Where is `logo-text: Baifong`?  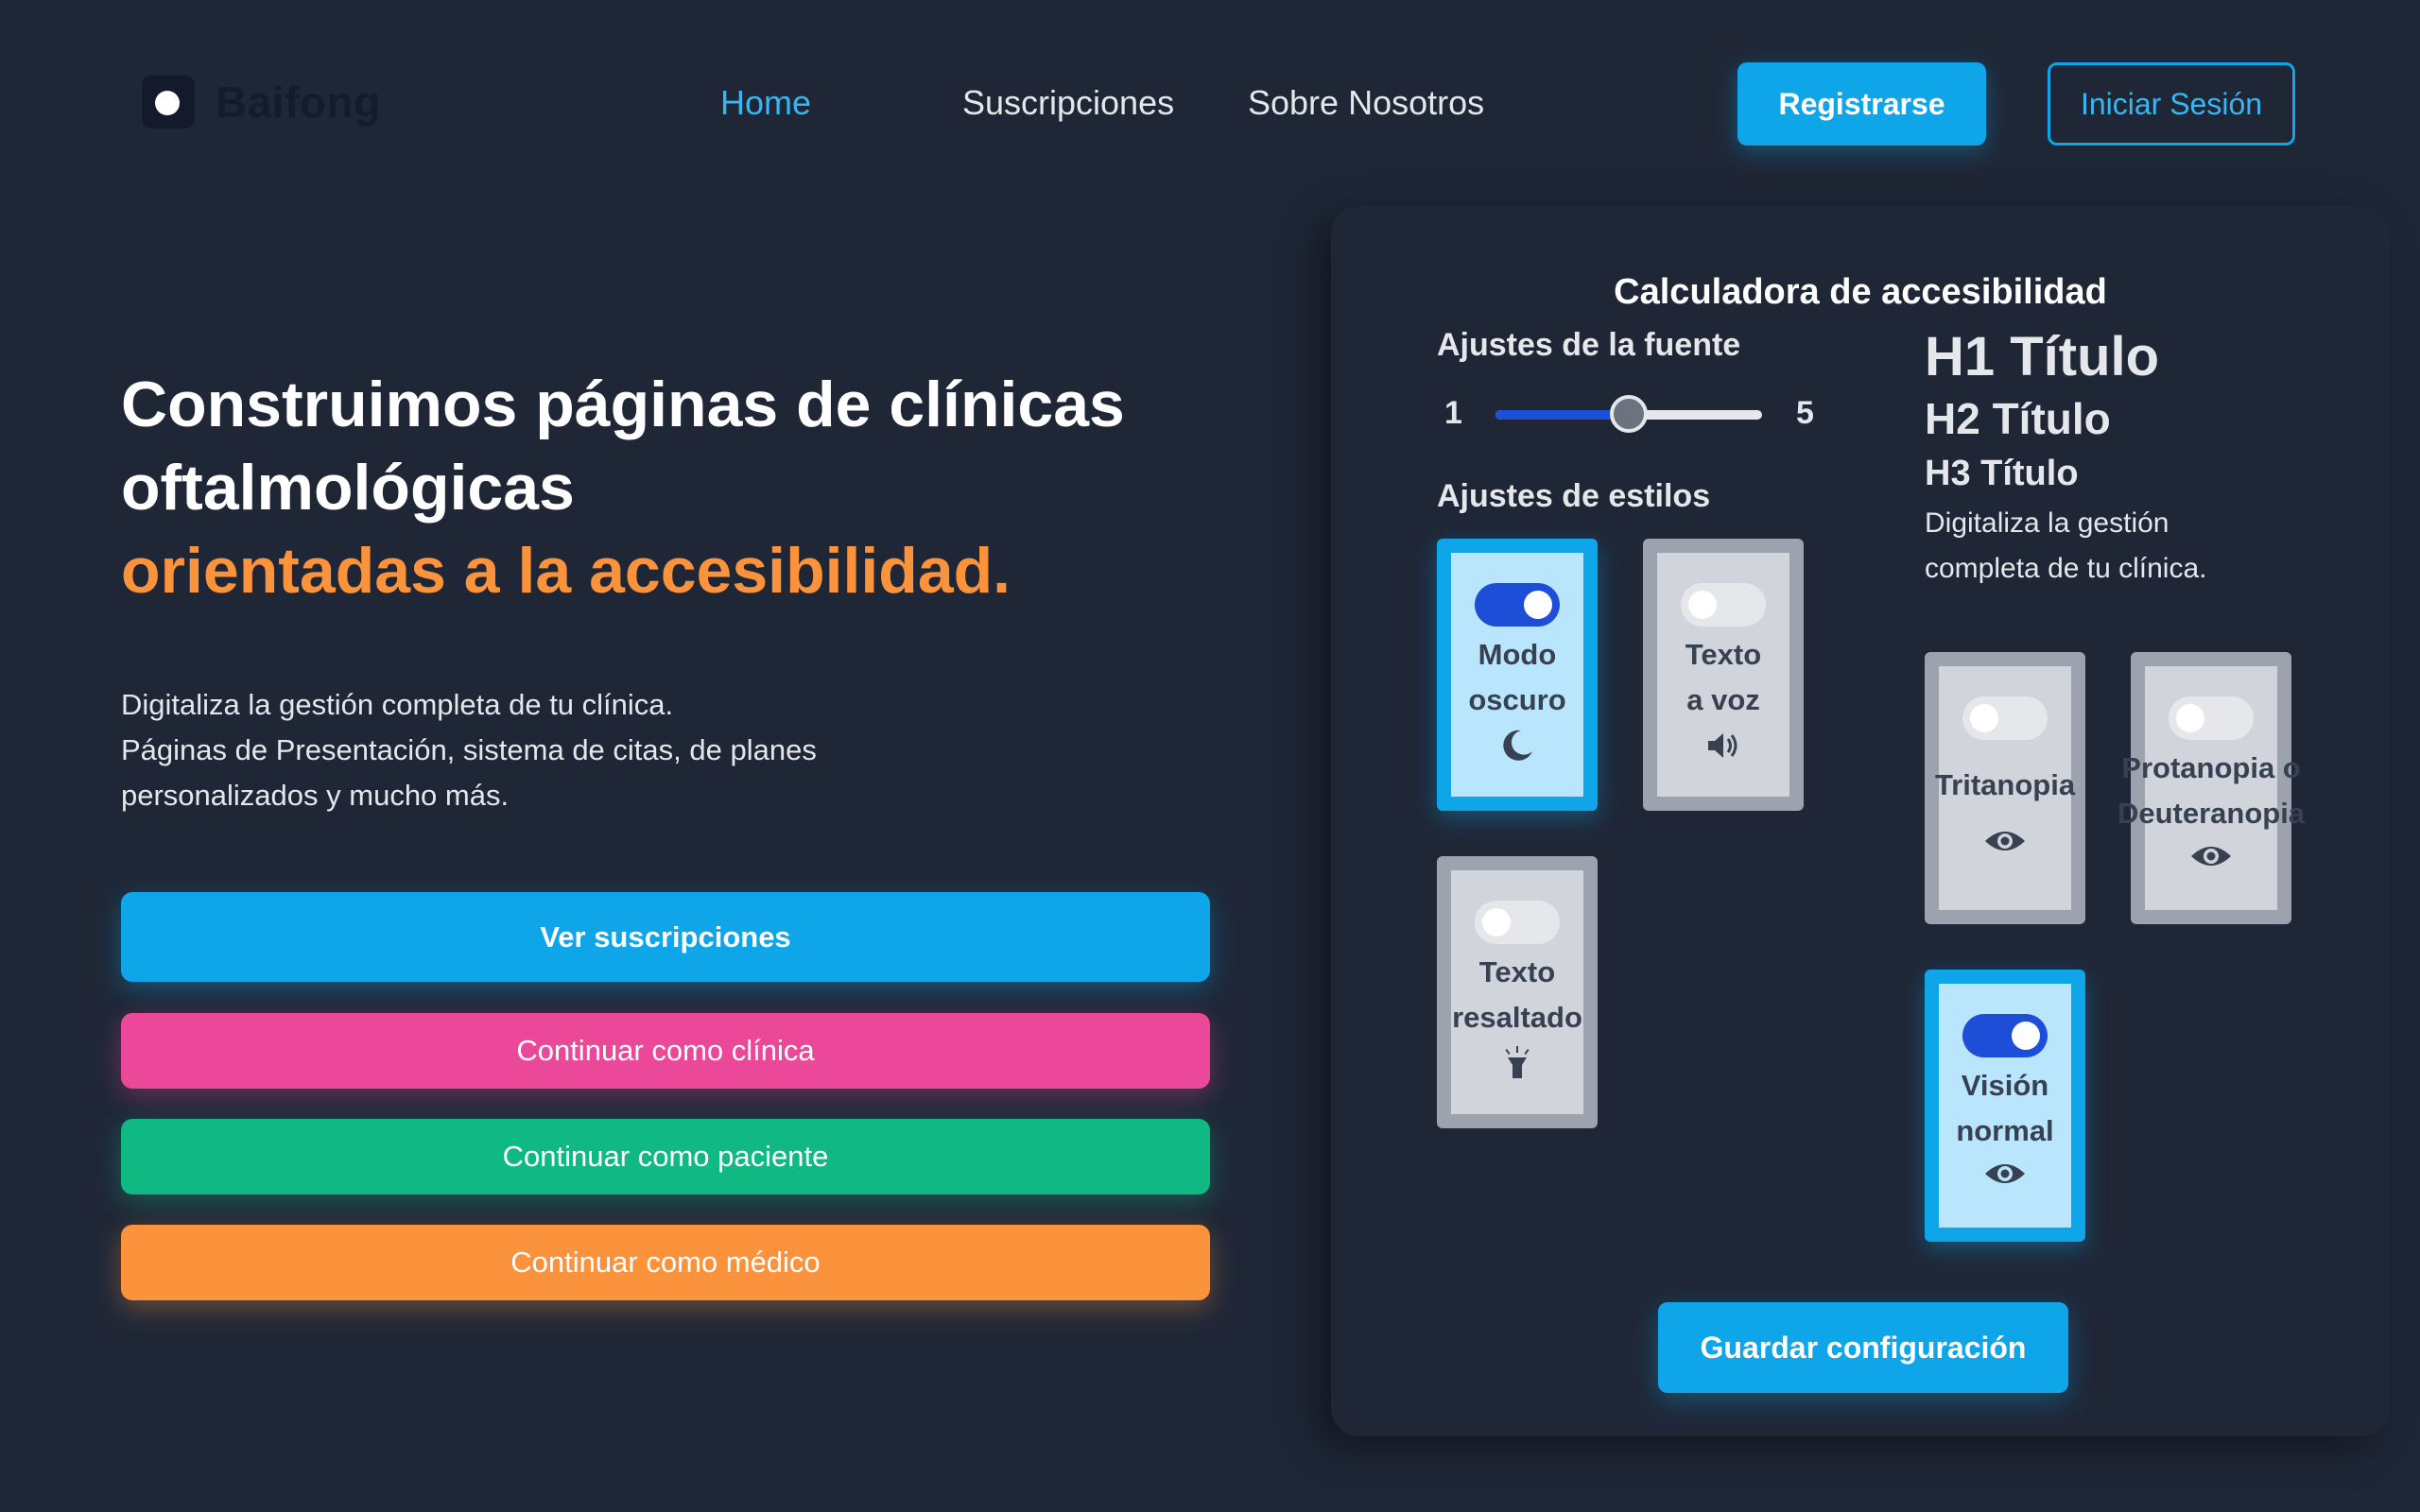 logo-text: Baifong is located at coordinates (298, 102).